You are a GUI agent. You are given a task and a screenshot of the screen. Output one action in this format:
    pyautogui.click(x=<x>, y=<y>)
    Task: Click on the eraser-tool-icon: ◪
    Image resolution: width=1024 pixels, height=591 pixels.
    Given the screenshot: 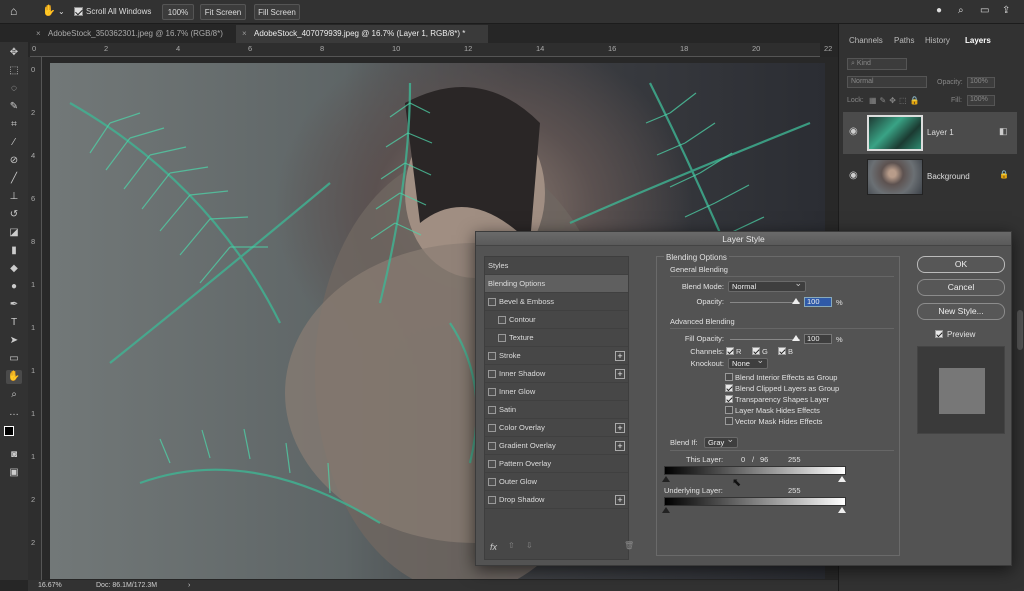 What is the action you would take?
    pyautogui.click(x=14, y=233)
    